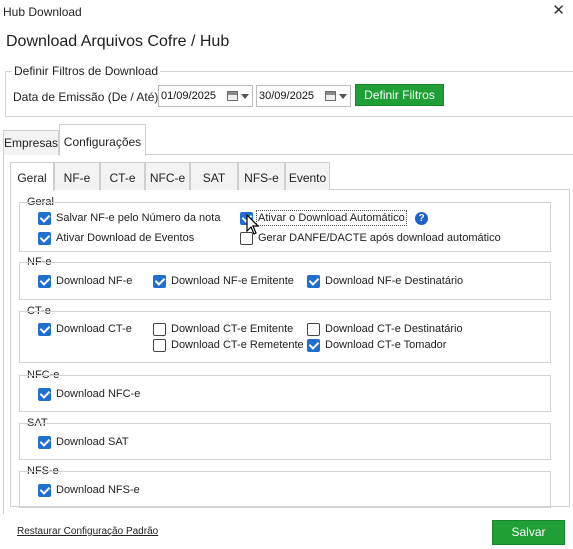  Describe the element at coordinates (287, 96) in the screenshot. I see `date-to-value: 30/09/2025` at that location.